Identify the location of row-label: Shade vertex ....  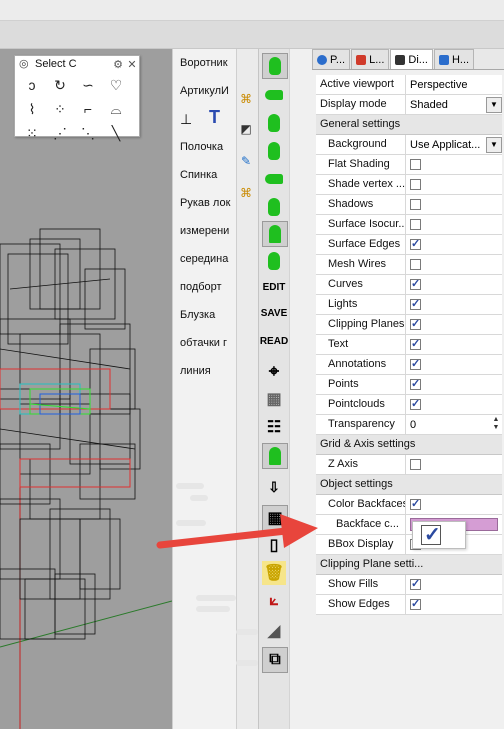
(361, 184).